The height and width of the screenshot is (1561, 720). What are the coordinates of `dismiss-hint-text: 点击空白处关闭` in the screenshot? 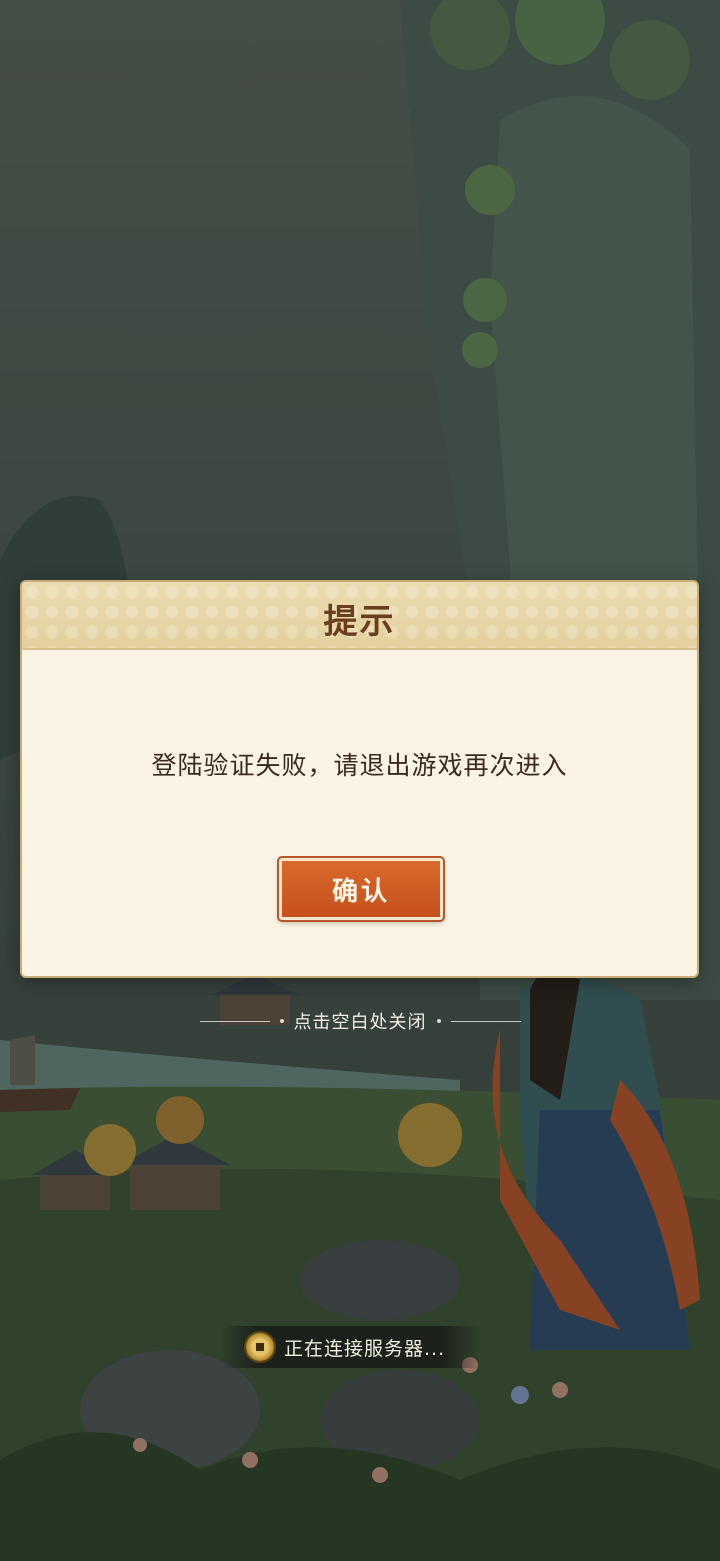 It's located at (360, 1022).